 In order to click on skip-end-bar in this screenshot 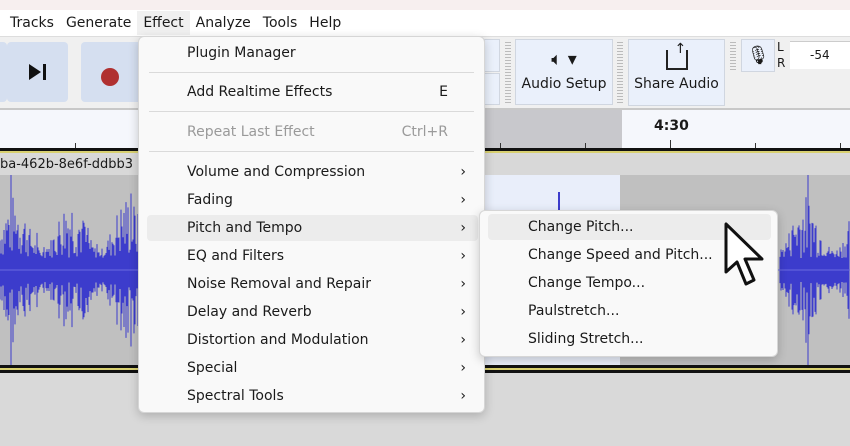, I will do `click(44, 72)`.